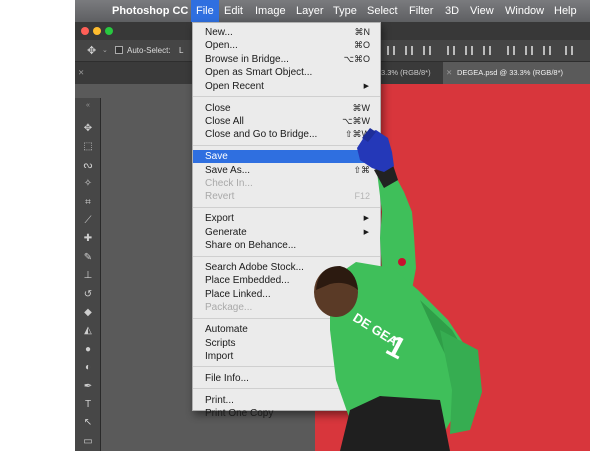 The width and height of the screenshot is (600, 451). What do you see at coordinates (510, 72) in the screenshot?
I see `tab-label: DEGEA.psd @ 33.3% (RGB/8*)` at bounding box center [510, 72].